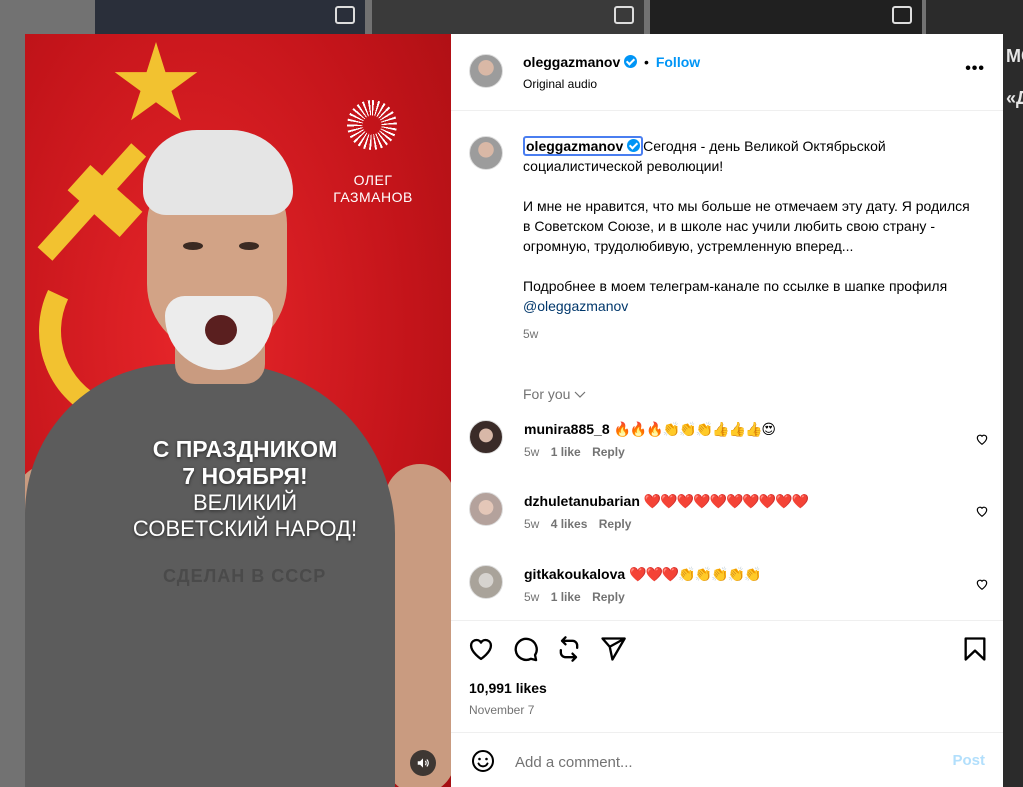  Describe the element at coordinates (245, 576) in the screenshot. I see `shirt-print-text: СДЕЛАН В СССР` at that location.